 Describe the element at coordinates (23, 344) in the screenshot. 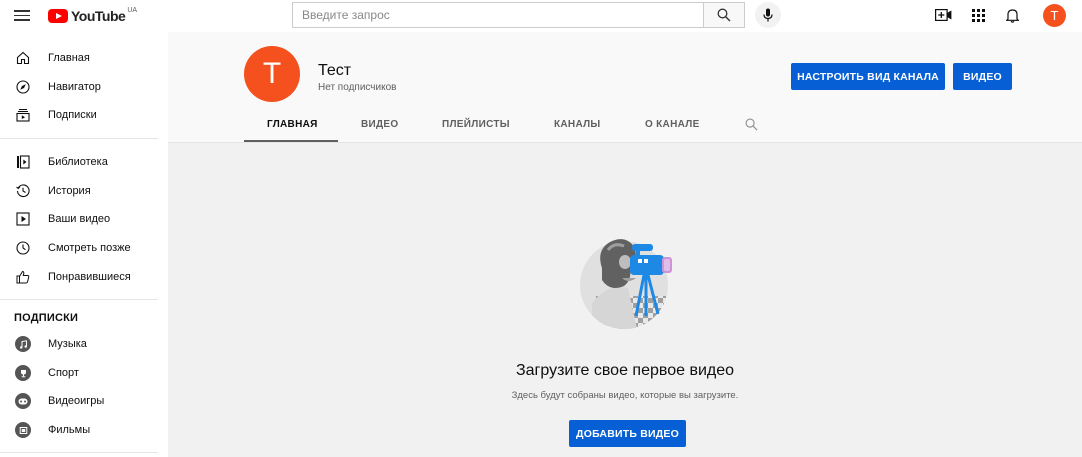

I see `music-icon` at that location.